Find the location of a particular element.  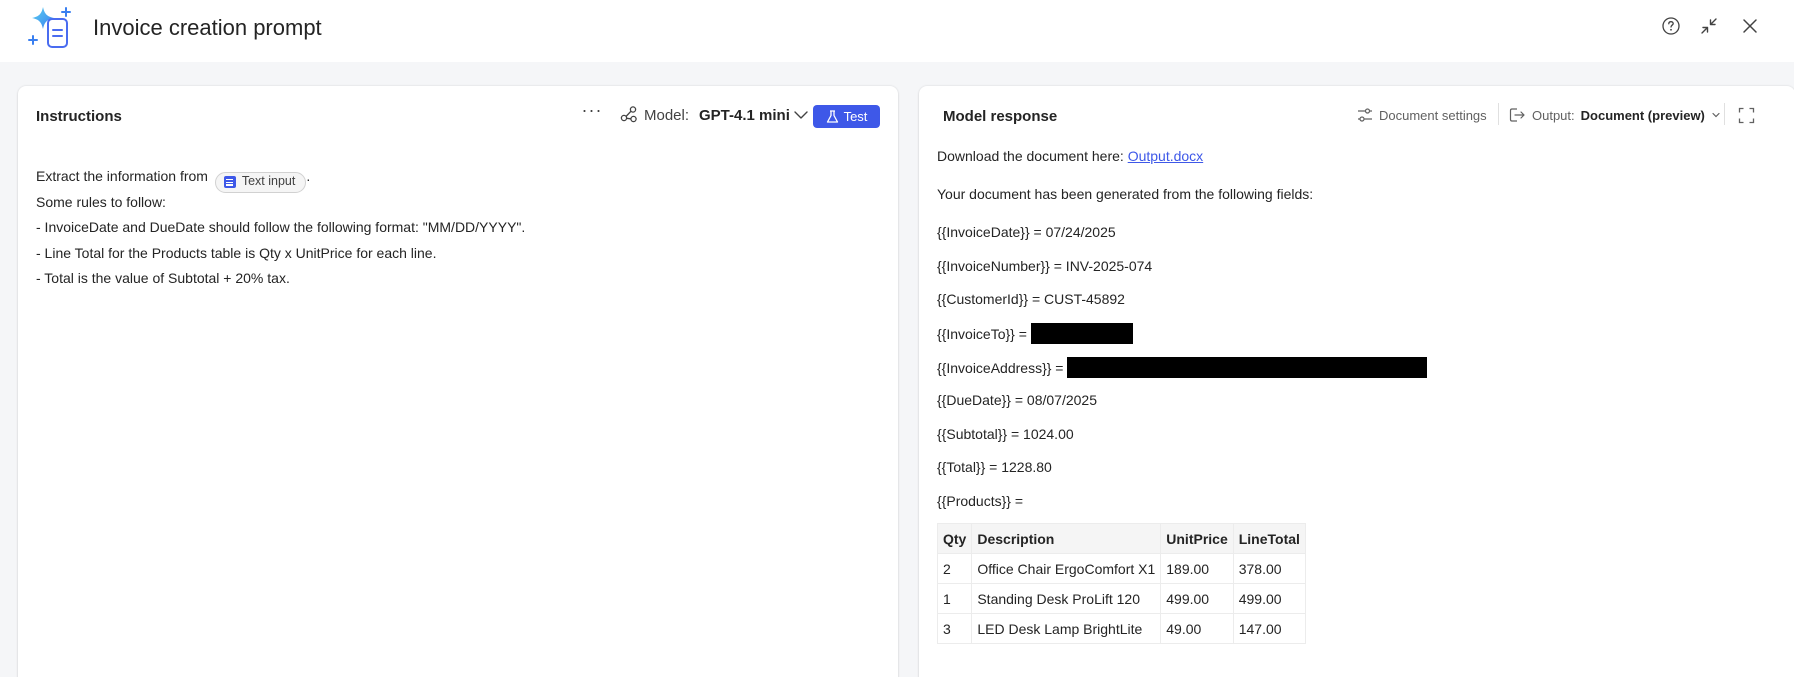

table-cell: Standing Desk ProLift 120 is located at coordinates (1066, 598).